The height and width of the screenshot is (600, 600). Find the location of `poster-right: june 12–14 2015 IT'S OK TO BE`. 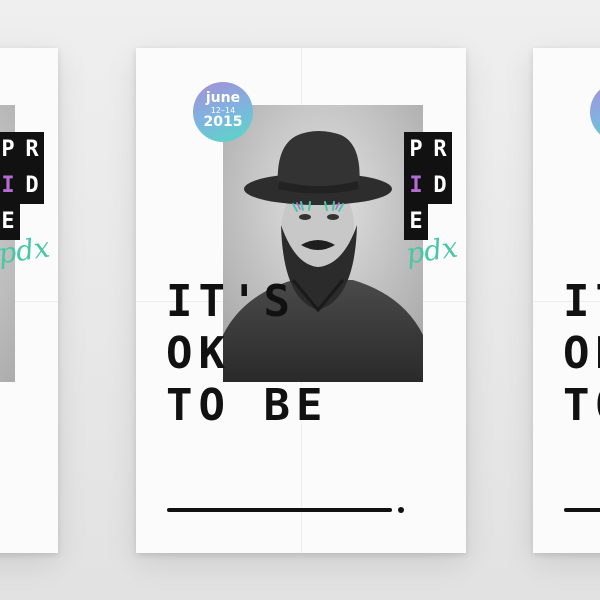

poster-right: june 12–14 2015 IT'S OK TO BE is located at coordinates (566, 300).